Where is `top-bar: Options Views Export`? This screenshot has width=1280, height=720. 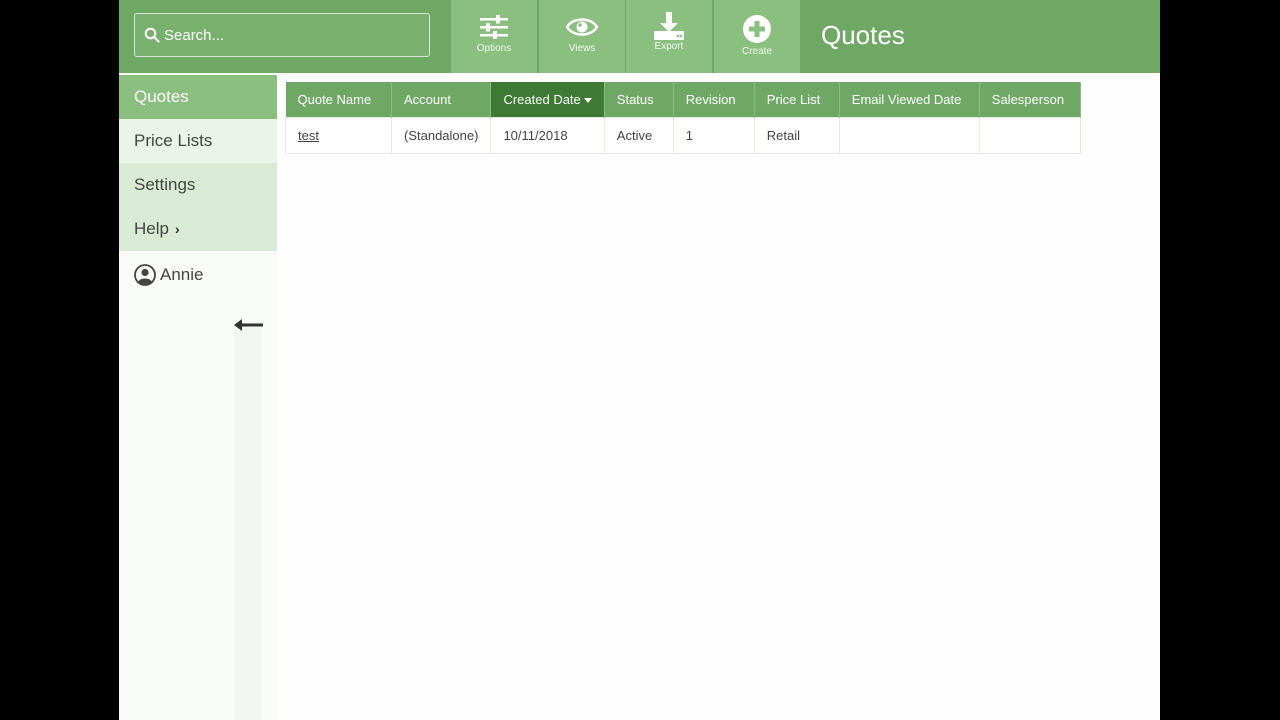
top-bar: Options Views Export is located at coordinates (639, 36).